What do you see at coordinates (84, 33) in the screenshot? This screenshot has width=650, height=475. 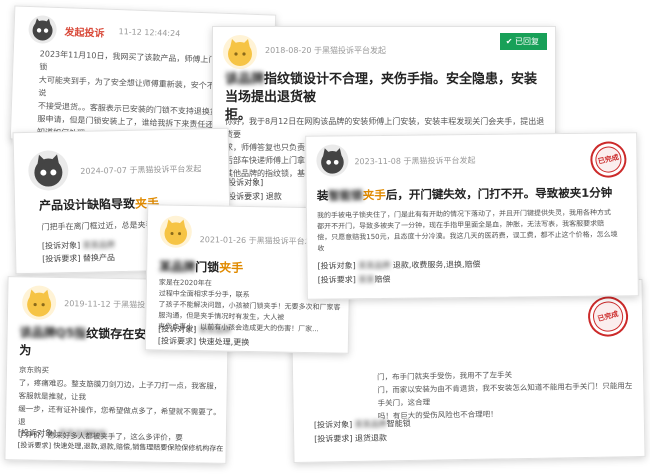 I see `author-name: 发起投诉` at bounding box center [84, 33].